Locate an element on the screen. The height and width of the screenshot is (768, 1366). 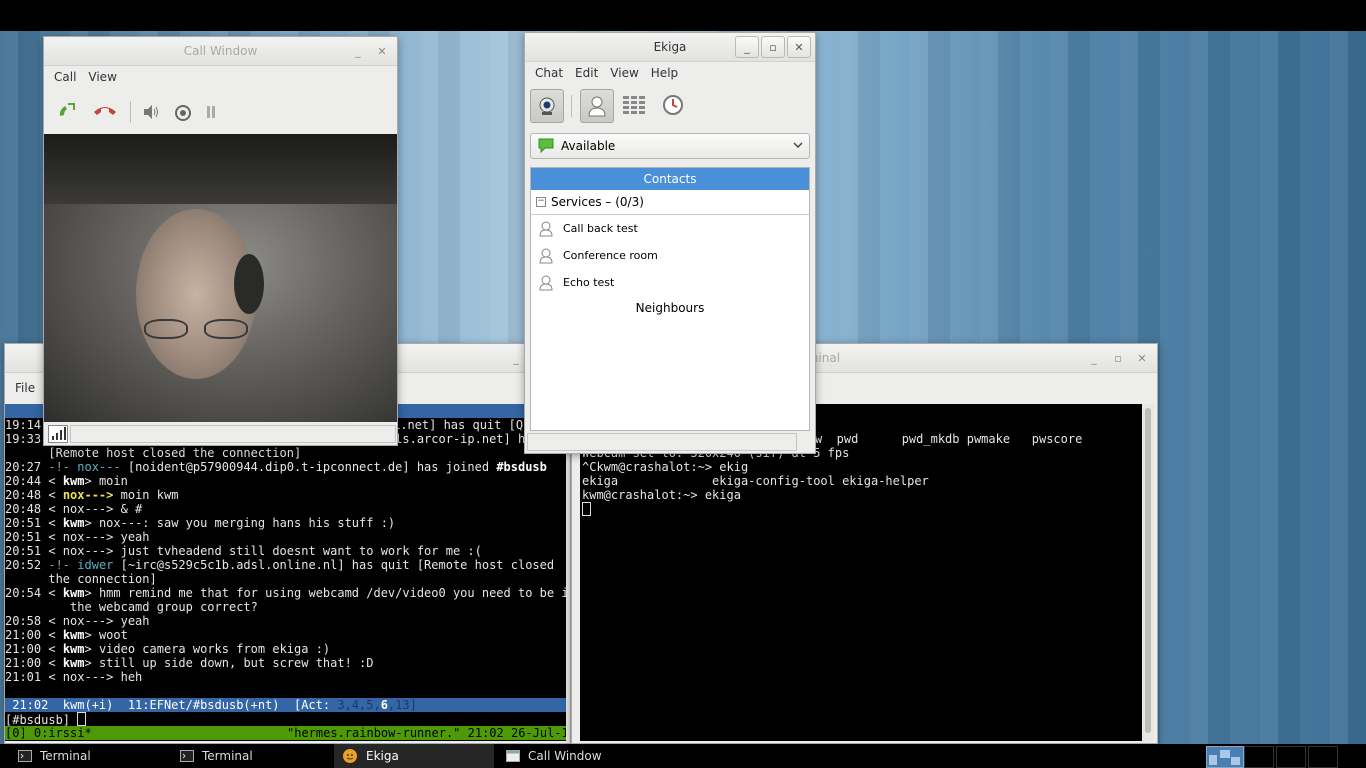
available-status-icon is located at coordinates (546, 145).